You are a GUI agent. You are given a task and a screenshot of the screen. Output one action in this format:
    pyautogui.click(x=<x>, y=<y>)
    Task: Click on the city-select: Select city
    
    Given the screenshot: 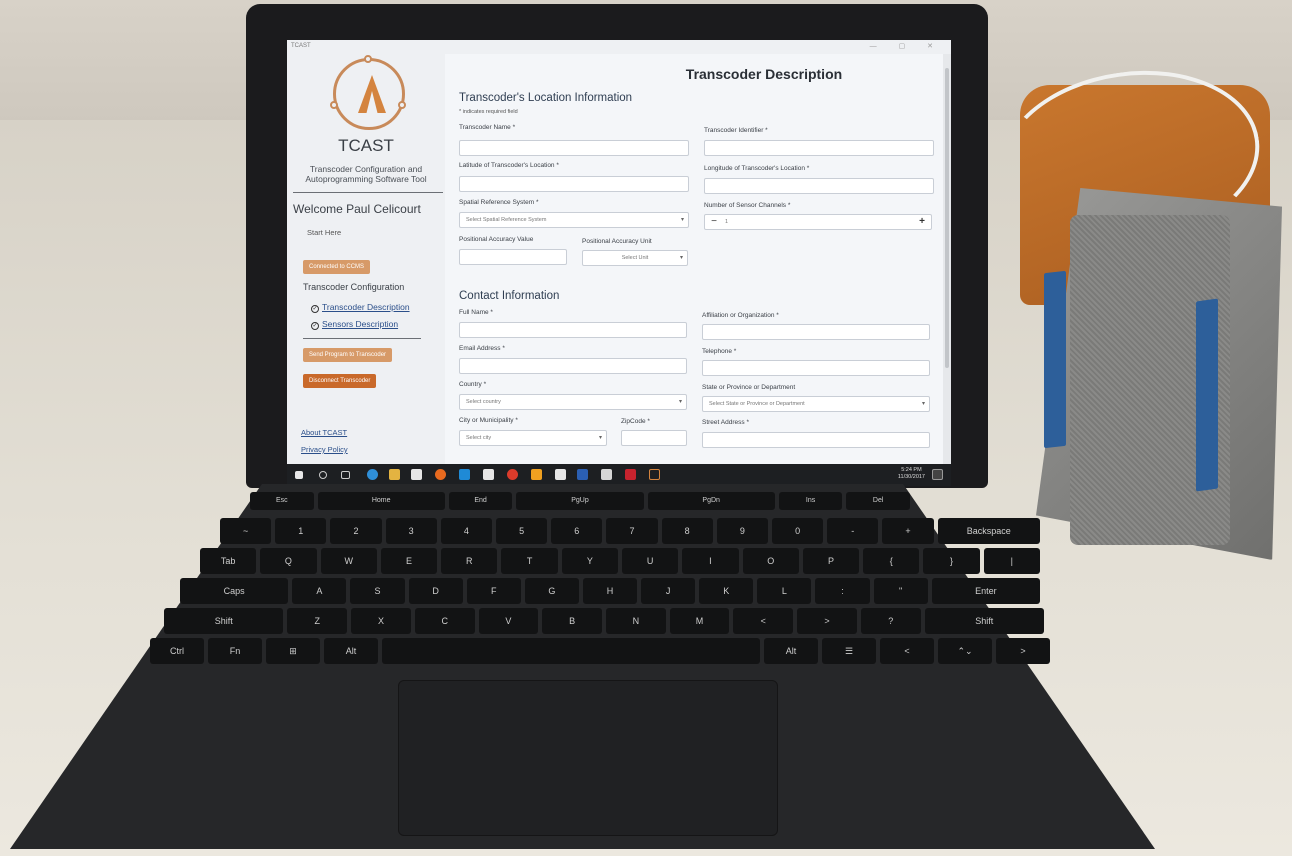 What is the action you would take?
    pyautogui.click(x=533, y=438)
    